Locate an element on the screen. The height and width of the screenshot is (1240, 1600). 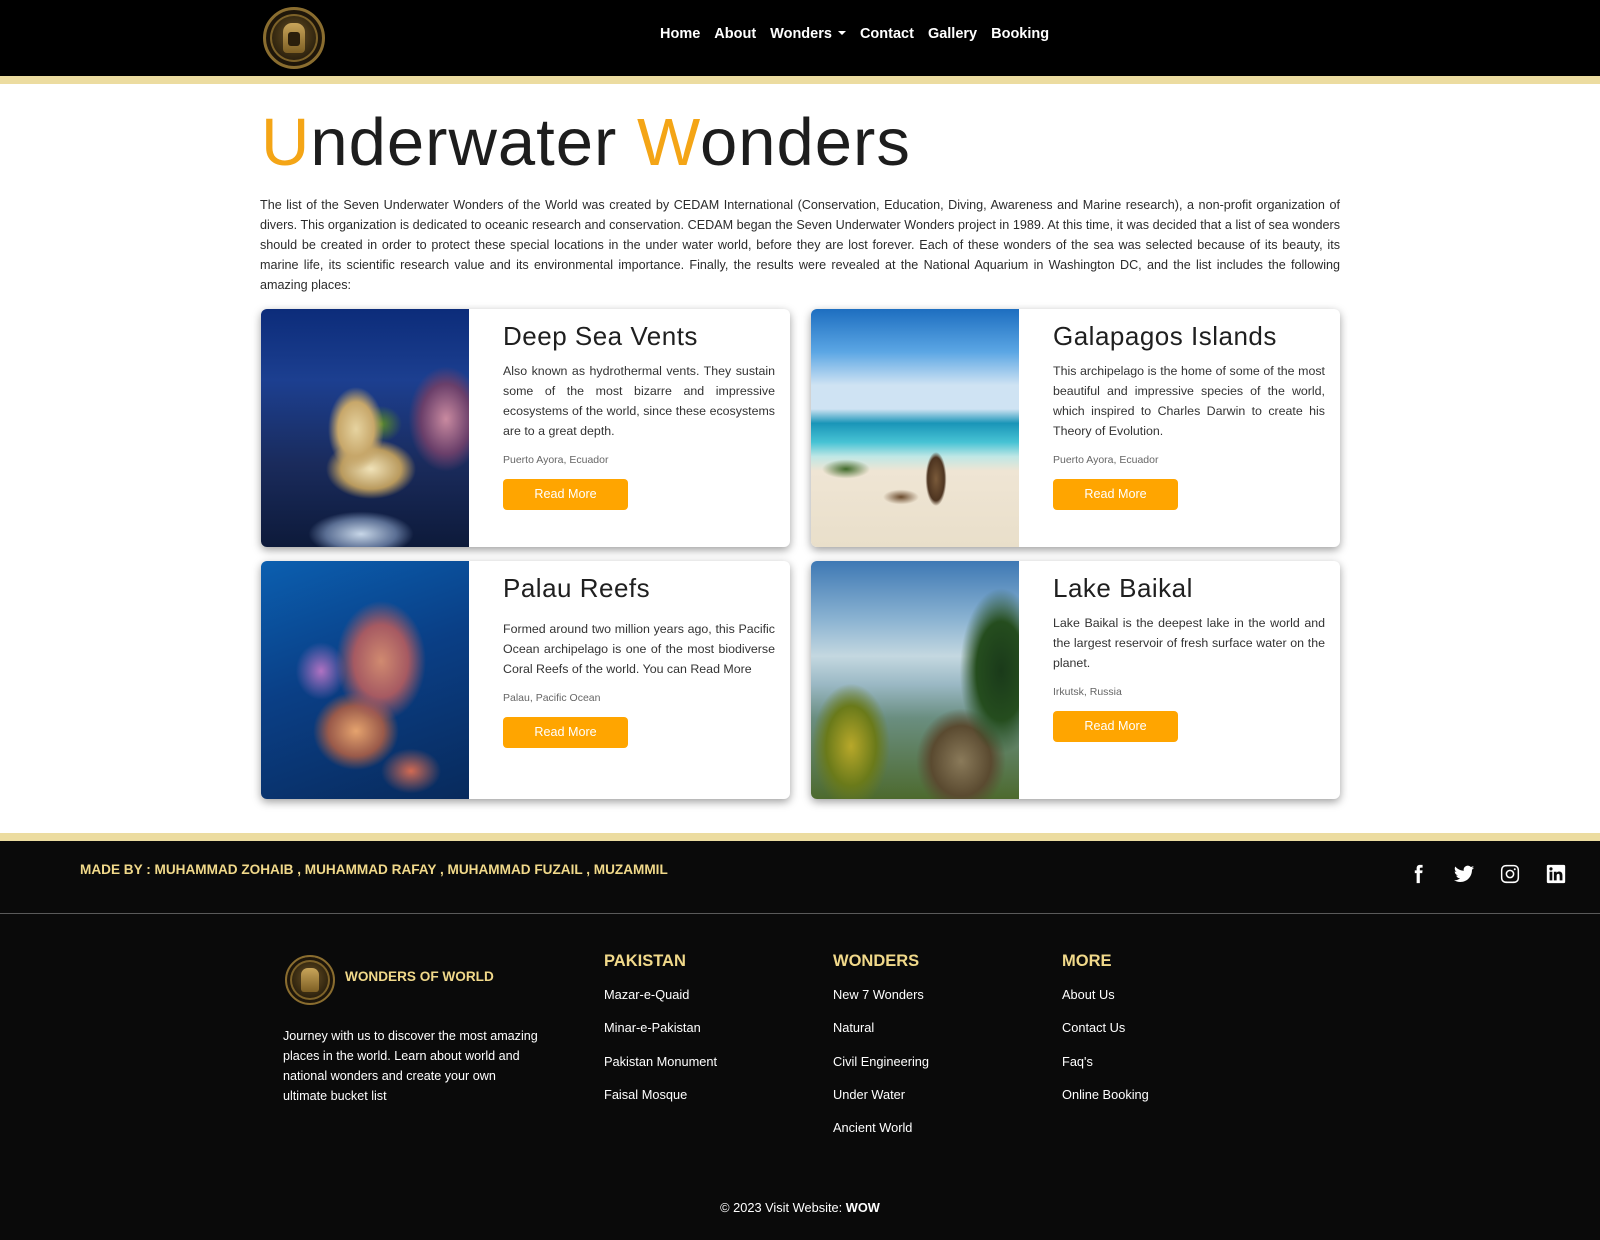
nav-dropdown-wonders: Wonders is located at coordinates (808, 34).